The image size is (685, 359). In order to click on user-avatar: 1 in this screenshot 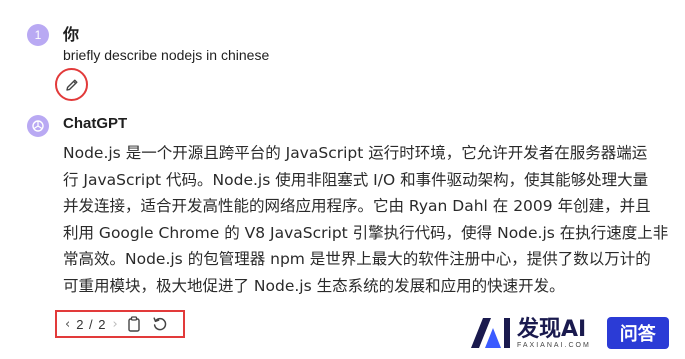, I will do `click(38, 35)`.